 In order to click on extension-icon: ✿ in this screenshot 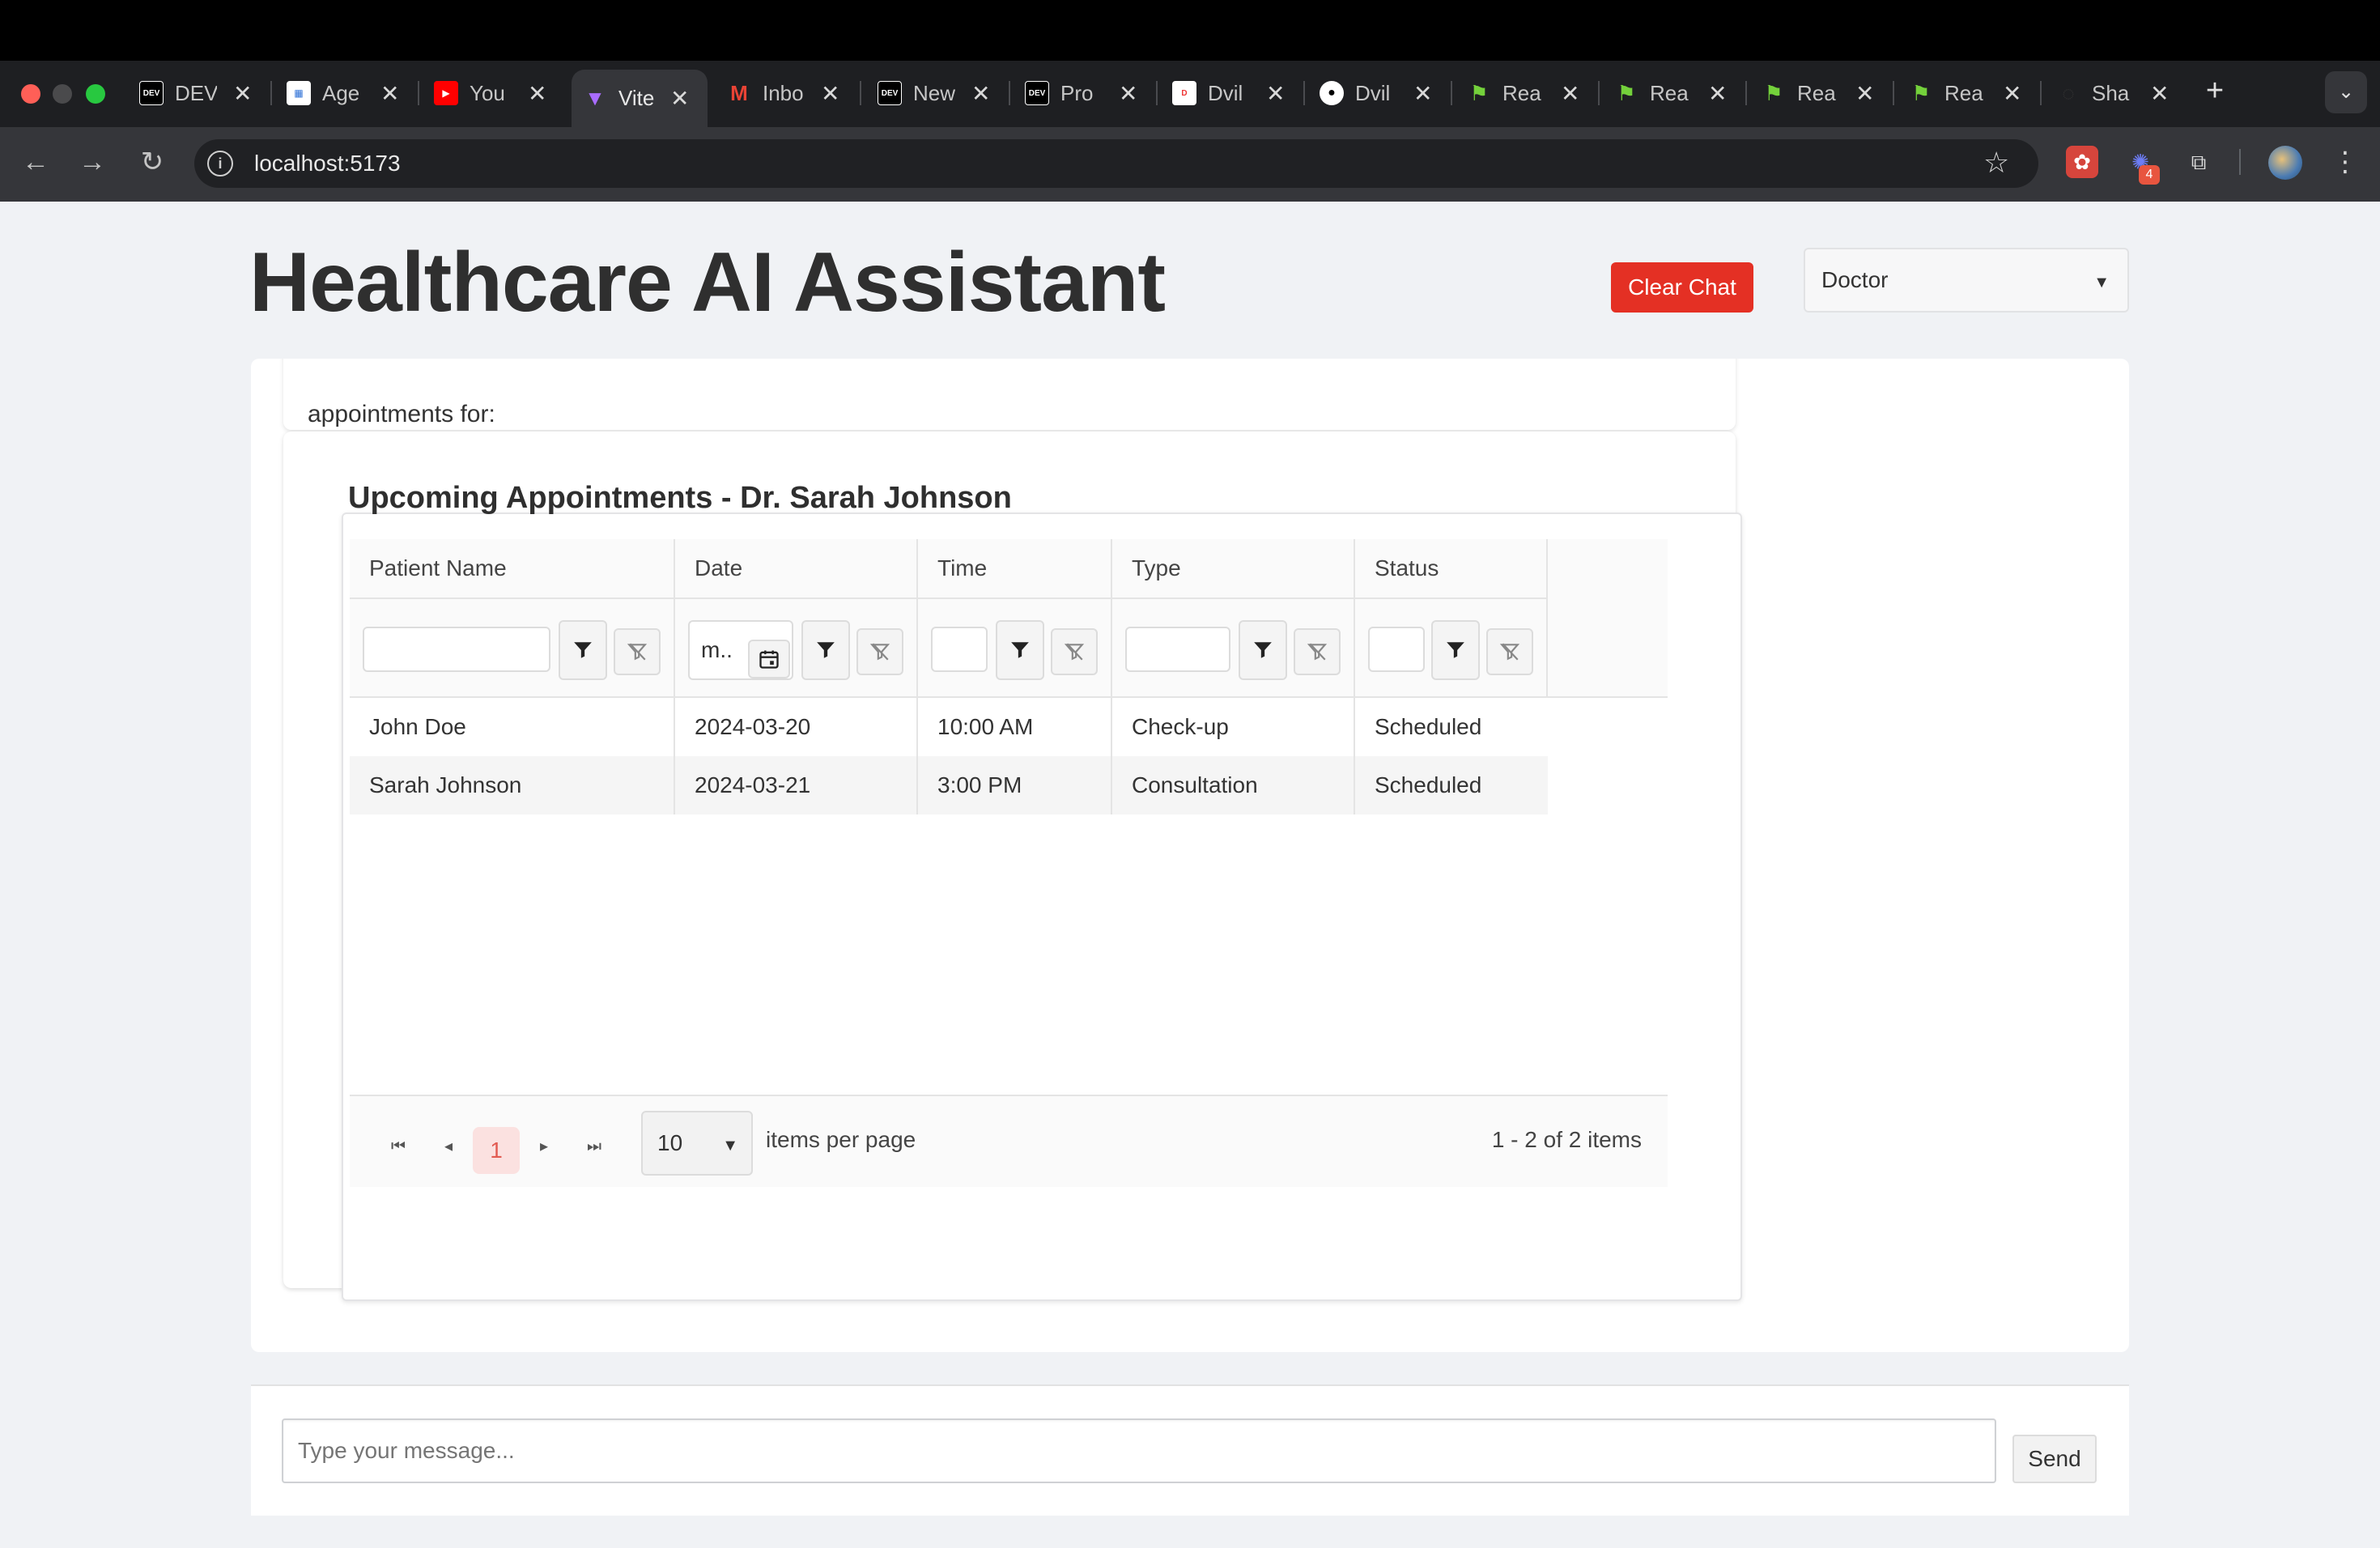, I will do `click(2082, 162)`.